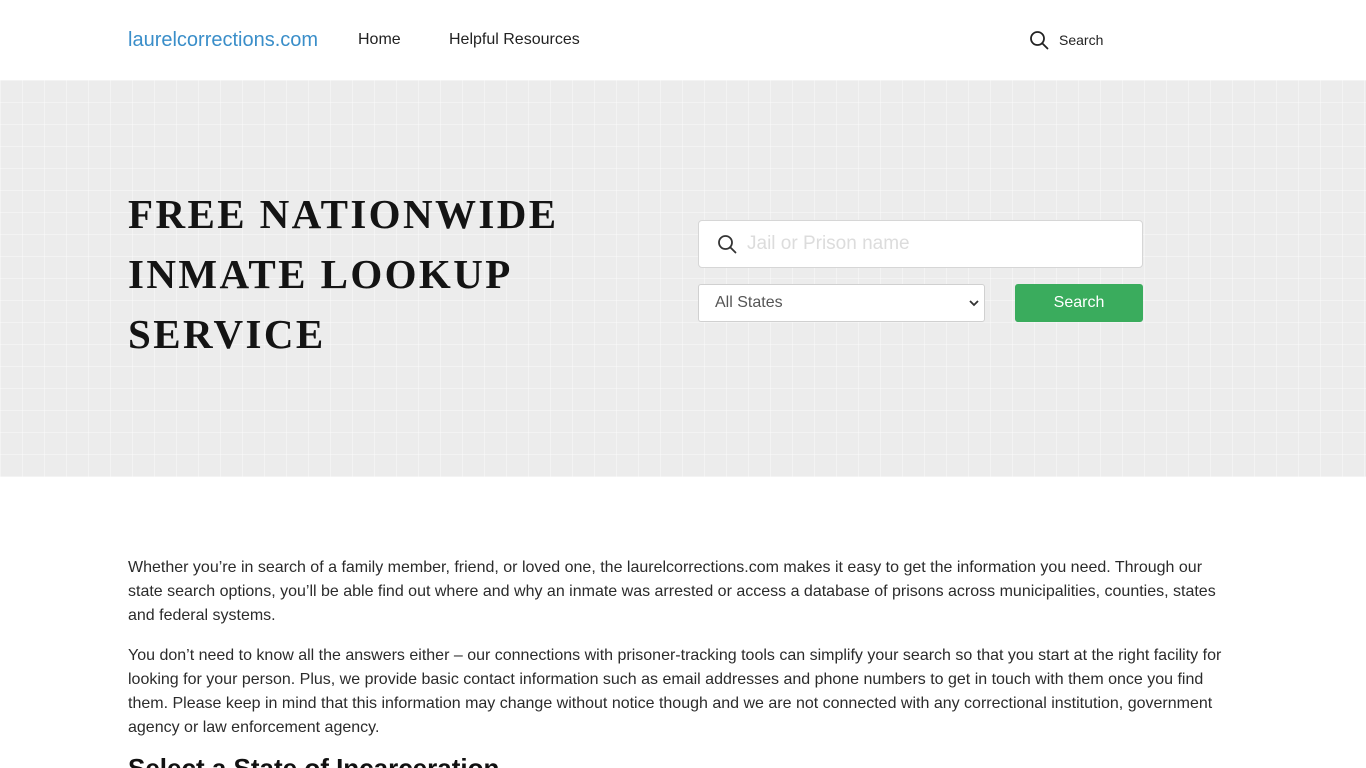 This screenshot has width=1366, height=768. What do you see at coordinates (841, 303) in the screenshot?
I see `state-select: All States` at bounding box center [841, 303].